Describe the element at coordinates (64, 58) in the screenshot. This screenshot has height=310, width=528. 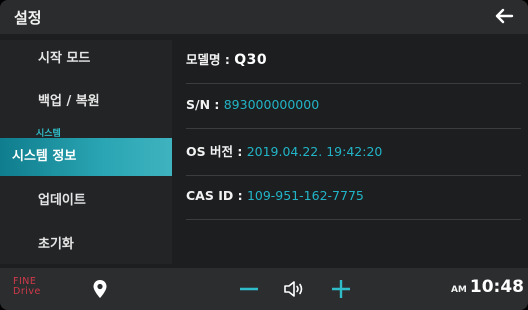
I see `sidebar-item-label: 시작 모드` at that location.